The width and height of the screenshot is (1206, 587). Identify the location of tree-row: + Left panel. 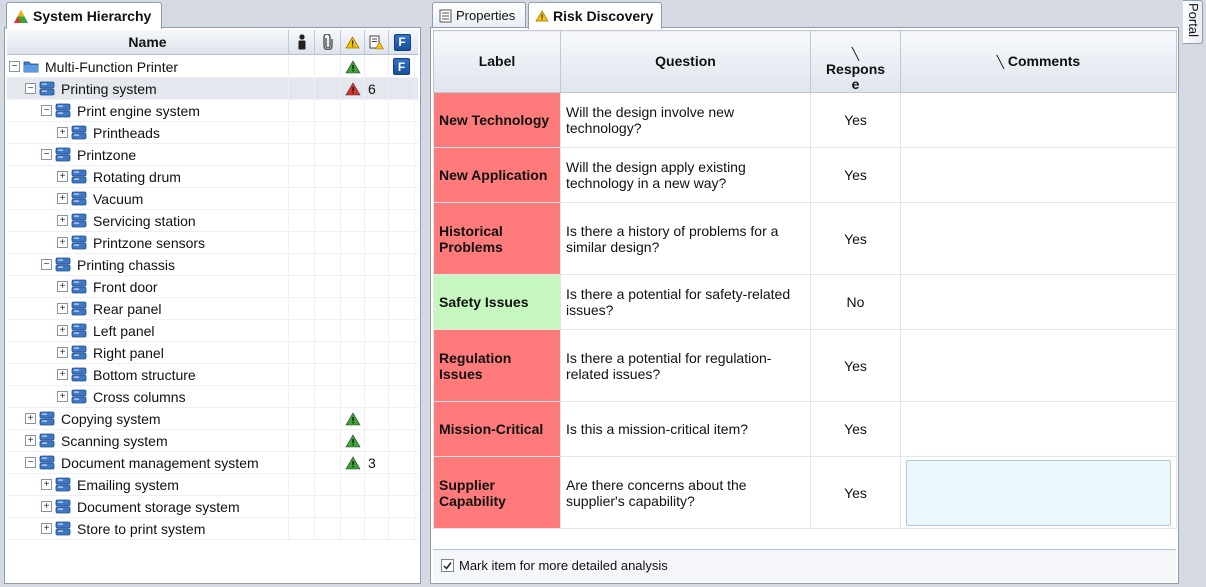
(212, 331).